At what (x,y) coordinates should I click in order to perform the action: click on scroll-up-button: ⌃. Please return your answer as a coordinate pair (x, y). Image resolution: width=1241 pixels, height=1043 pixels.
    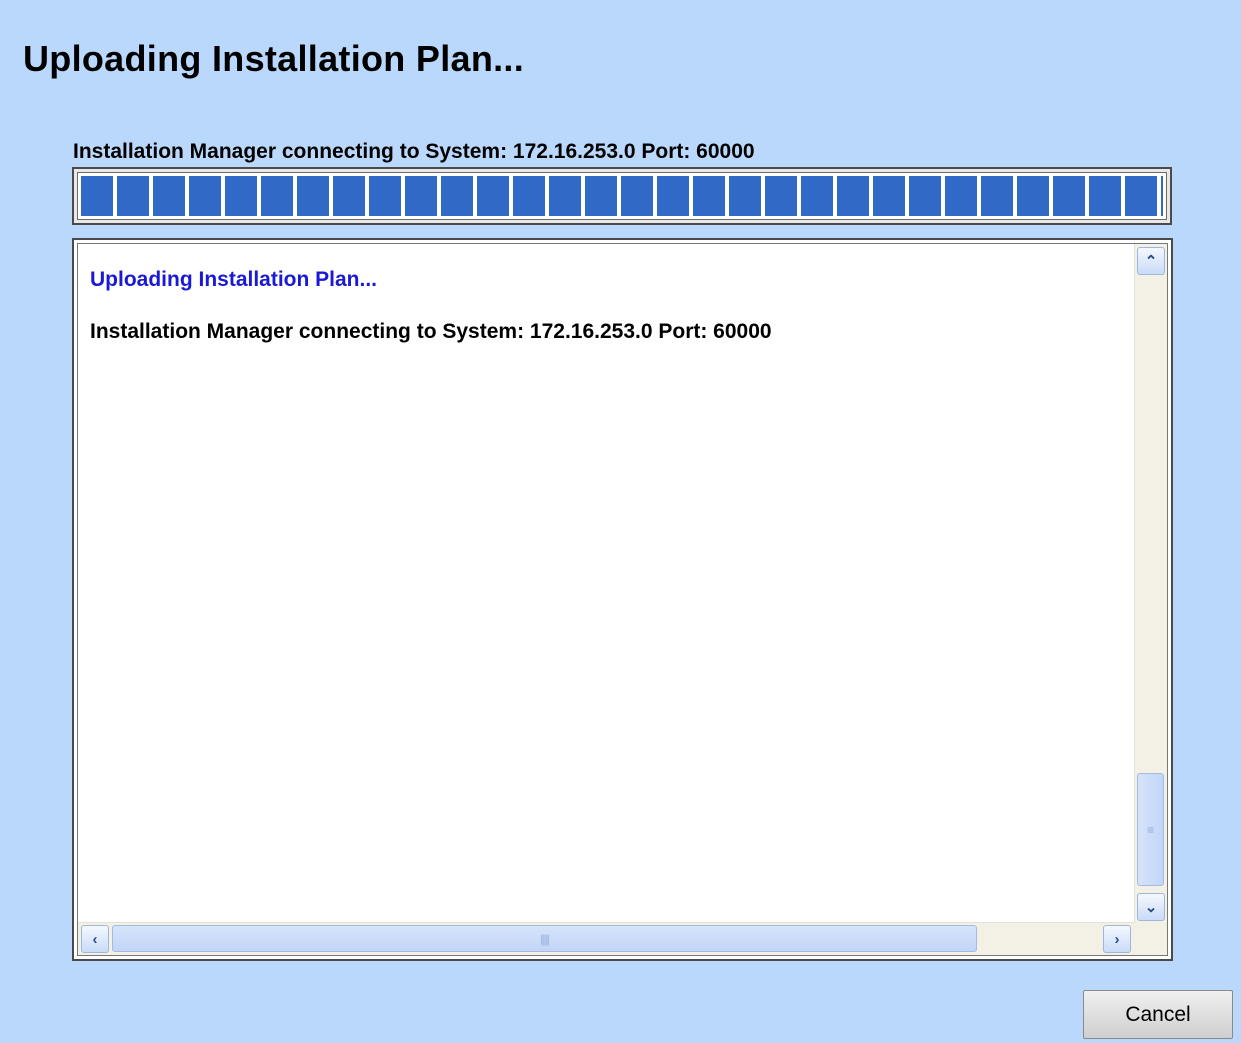
    Looking at the image, I should click on (1151, 261).